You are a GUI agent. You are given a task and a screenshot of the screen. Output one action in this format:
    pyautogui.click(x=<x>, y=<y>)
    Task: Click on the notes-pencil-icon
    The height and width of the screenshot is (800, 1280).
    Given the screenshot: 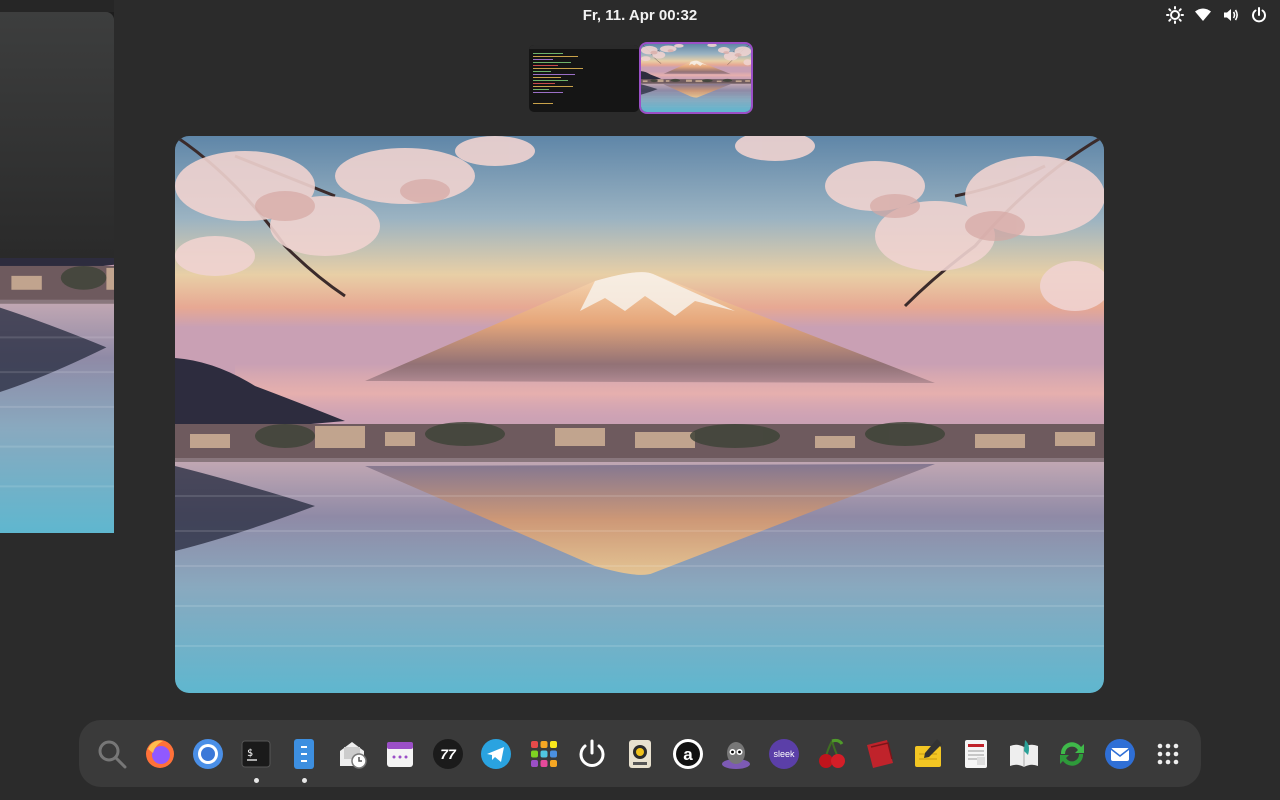 What is the action you would take?
    pyautogui.click(x=928, y=754)
    